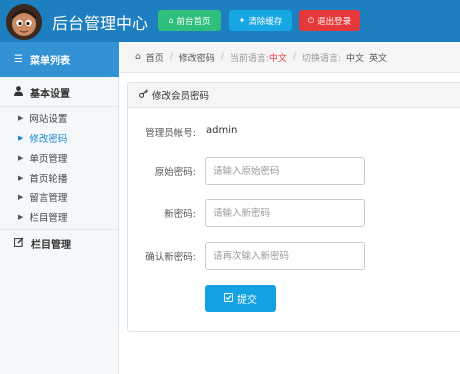  I want to click on new-password-label: 新密码:, so click(180, 214).